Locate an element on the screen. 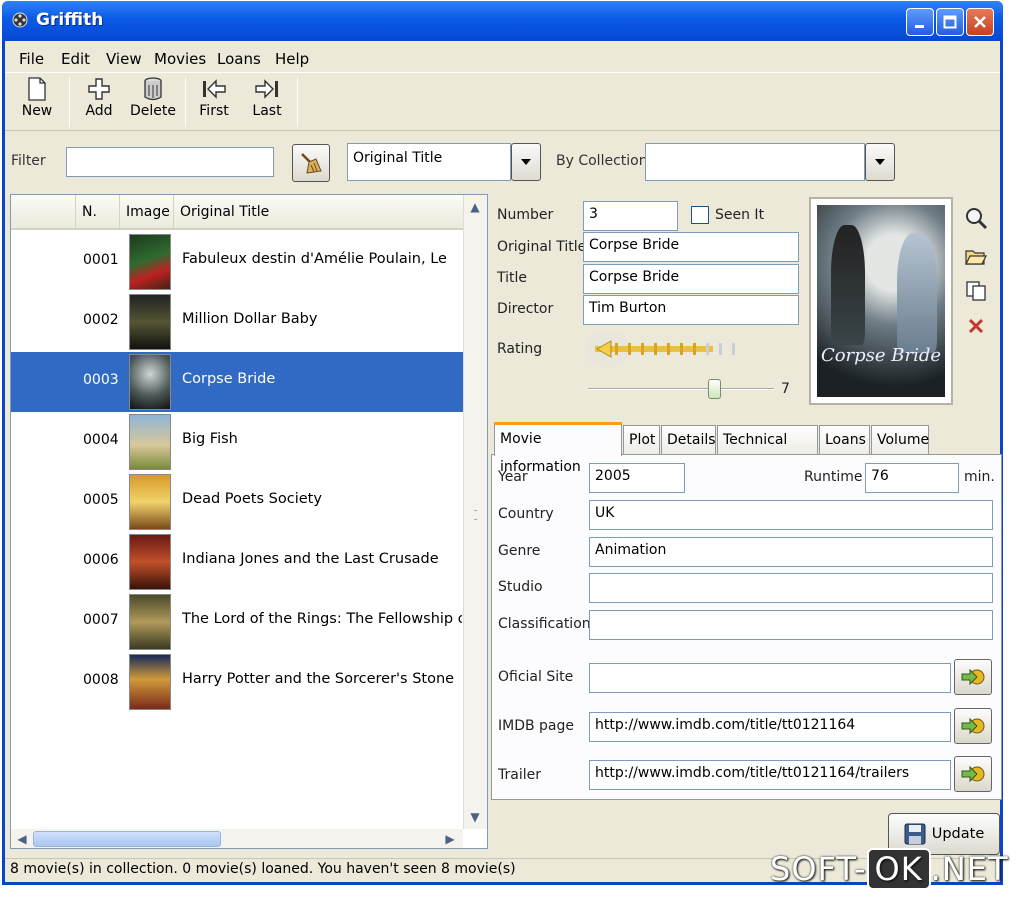  add-button: Add is located at coordinates (99, 102).